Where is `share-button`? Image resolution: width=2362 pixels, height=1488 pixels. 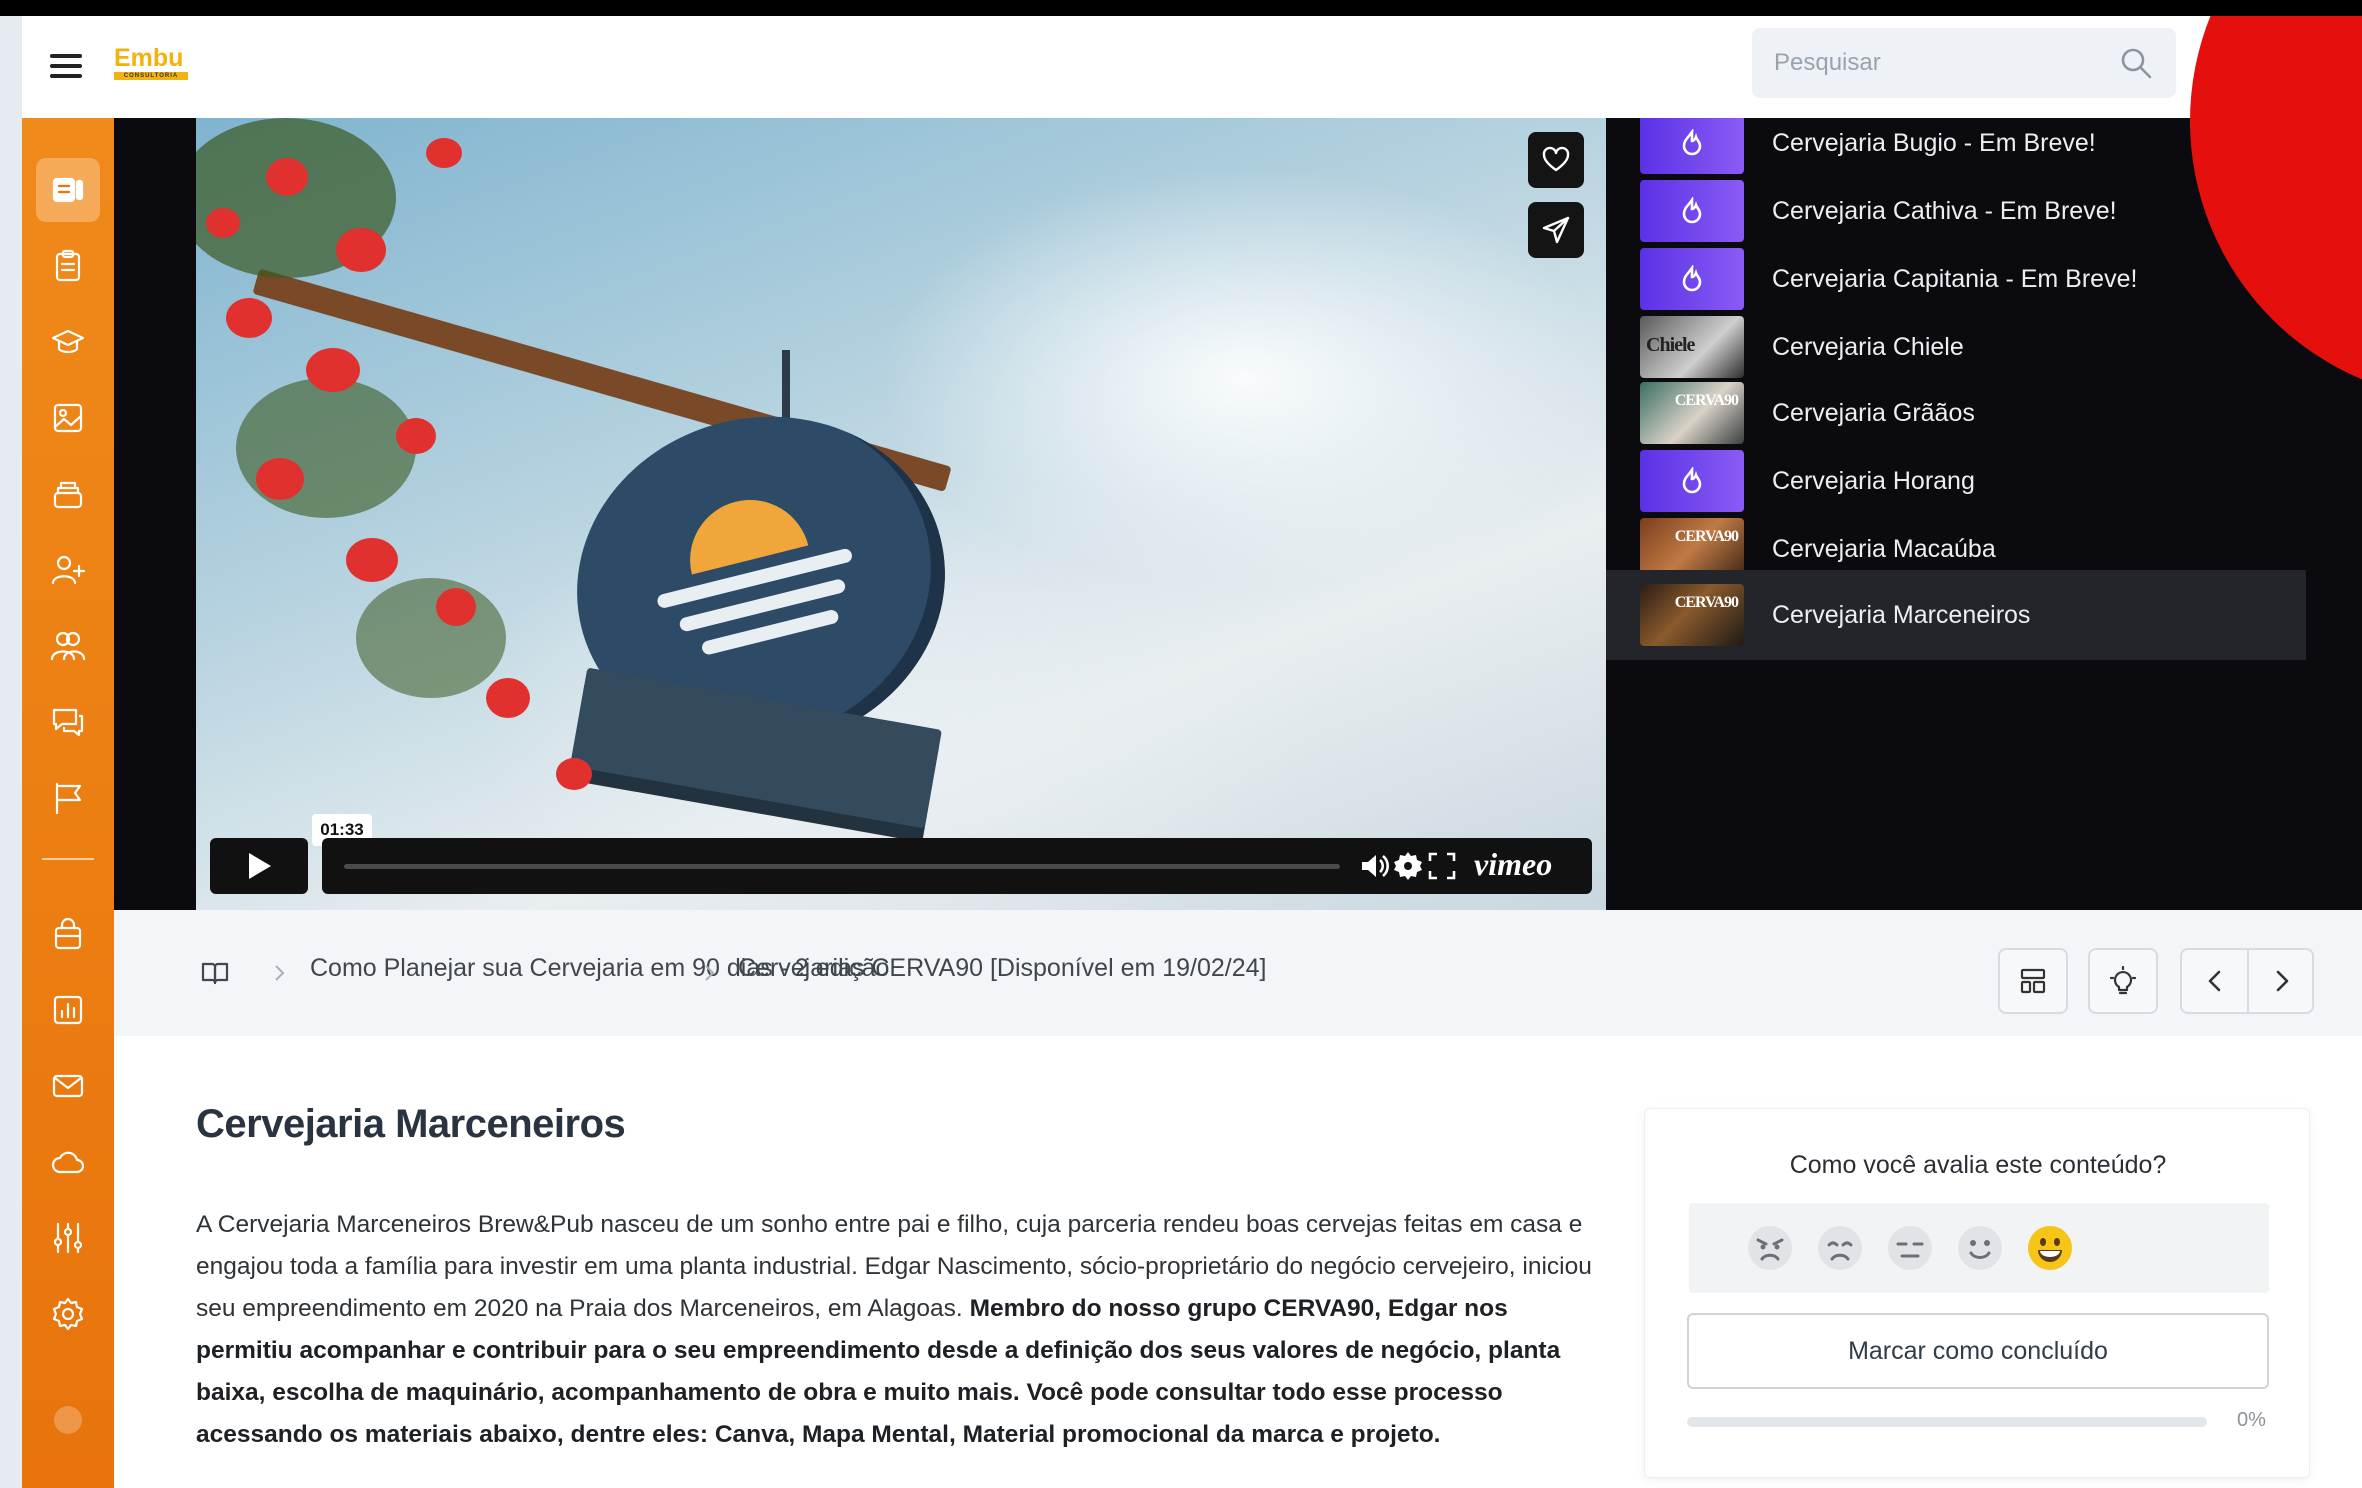 share-button is located at coordinates (1556, 230).